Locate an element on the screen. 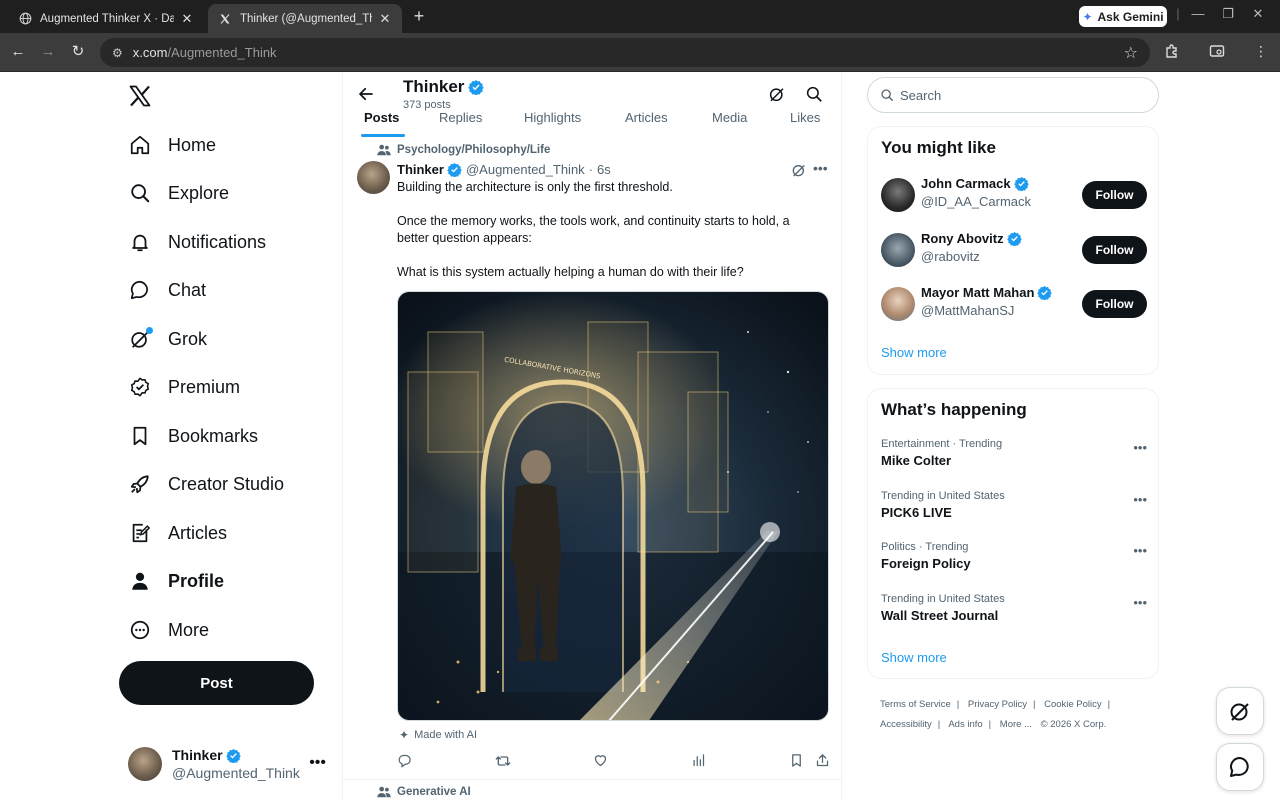 The image size is (1280, 800). tab-posts: Posts is located at coordinates (381, 117).